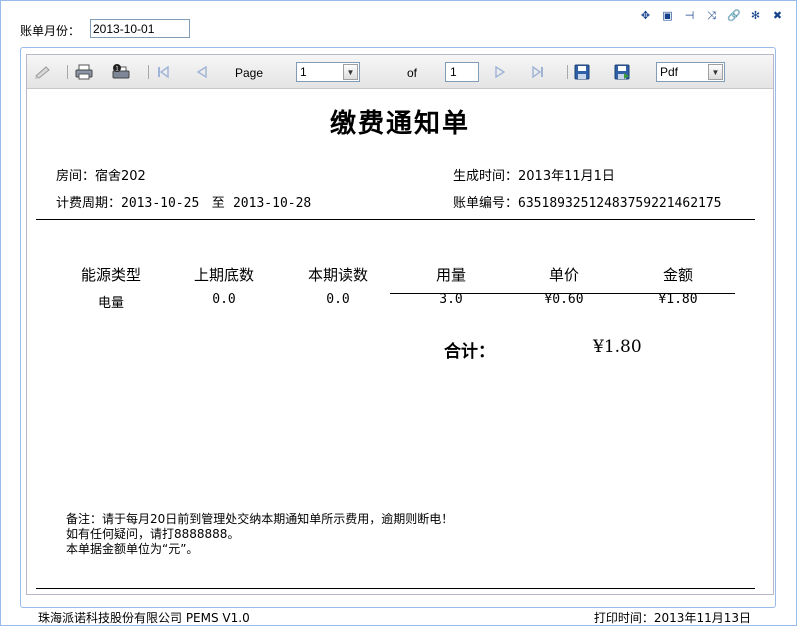 The width and height of the screenshot is (797, 626). What do you see at coordinates (224, 299) in the screenshot?
I see `row-prev-reading: 0.0` at bounding box center [224, 299].